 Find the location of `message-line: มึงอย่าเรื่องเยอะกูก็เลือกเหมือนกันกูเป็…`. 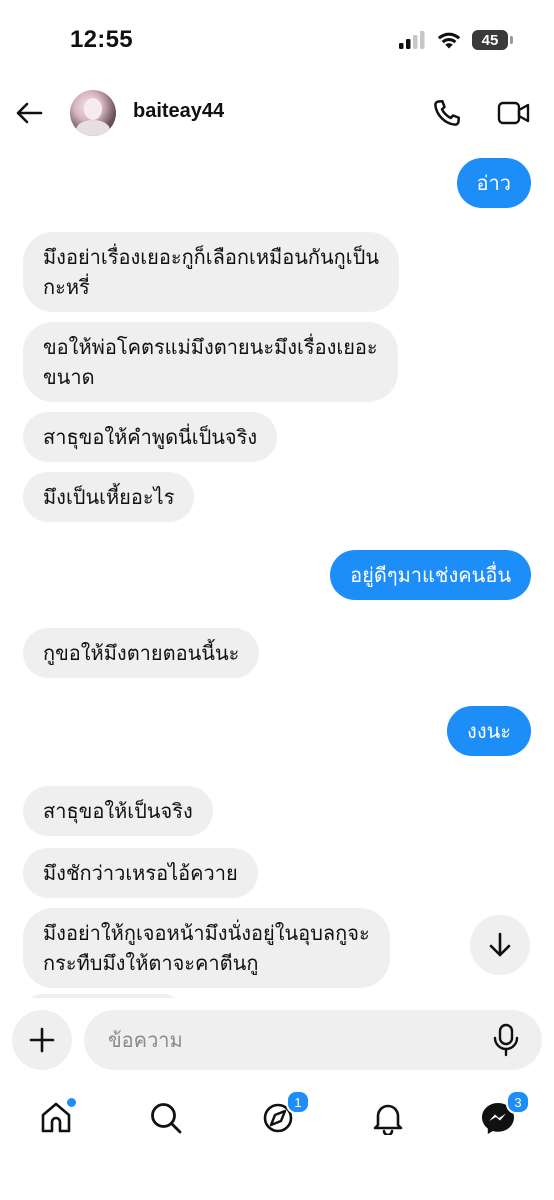

message-line: มึงอย่าเรื่องเยอะกูก็เลือกเหมือนกันกูเป็… is located at coordinates (211, 257).